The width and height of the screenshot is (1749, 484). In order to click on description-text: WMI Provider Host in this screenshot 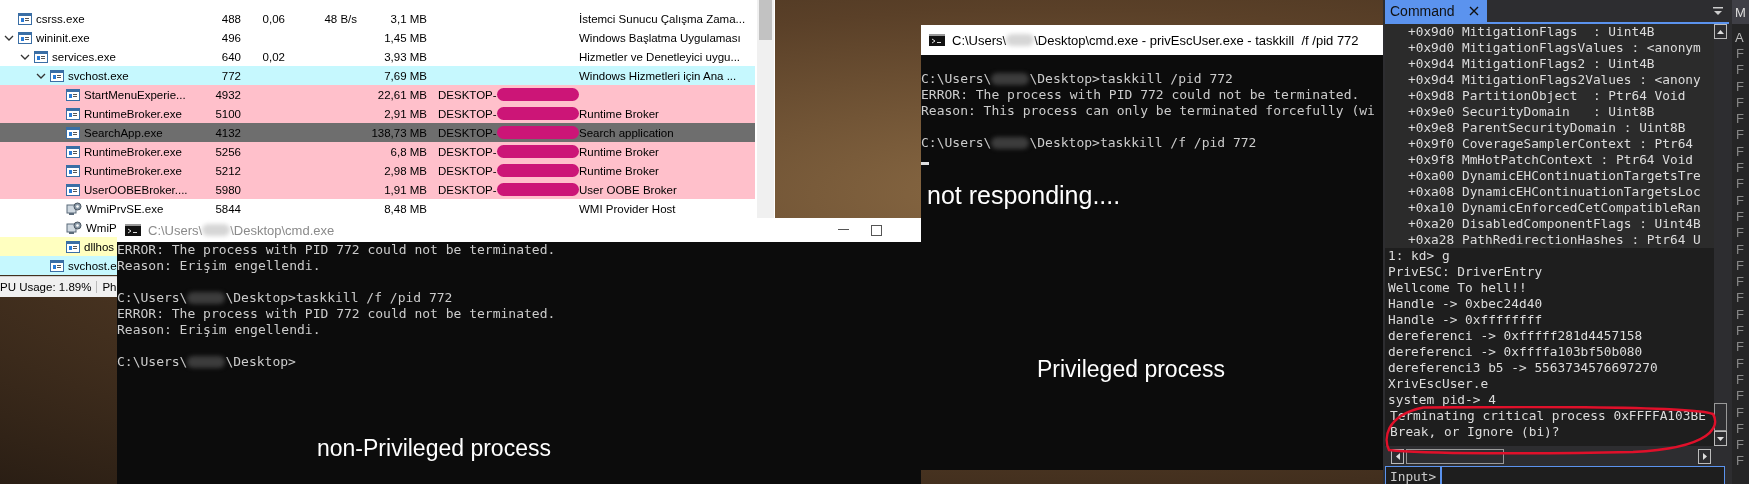, I will do `click(627, 208)`.